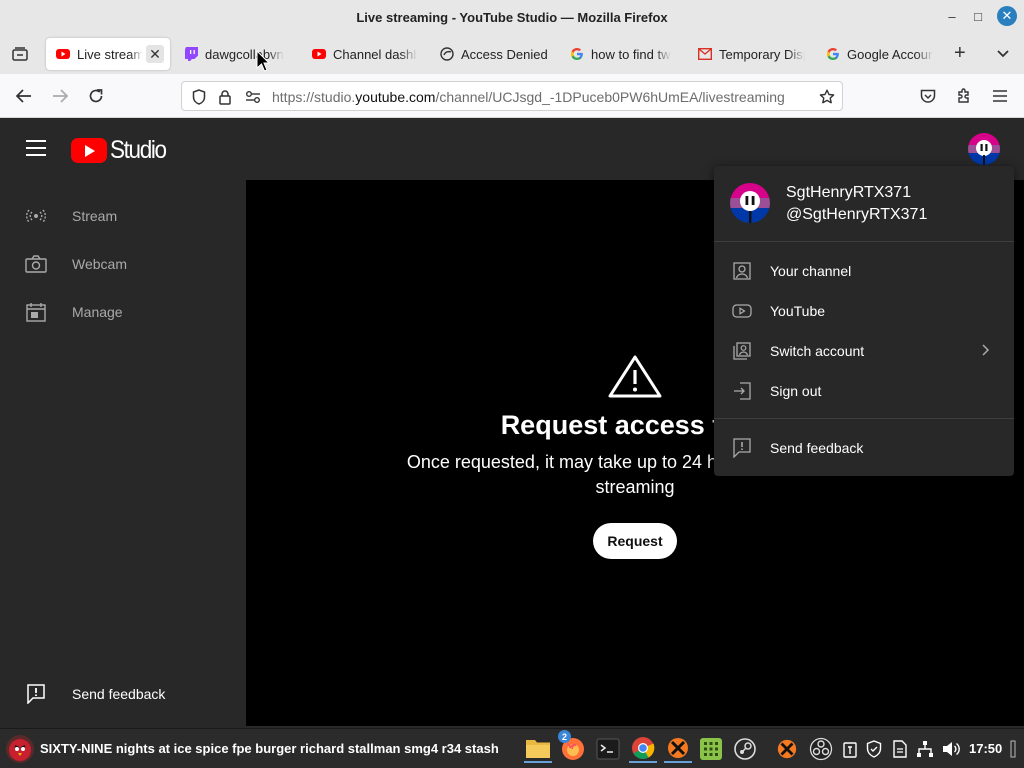  I want to click on network-icon, so click(925, 749).